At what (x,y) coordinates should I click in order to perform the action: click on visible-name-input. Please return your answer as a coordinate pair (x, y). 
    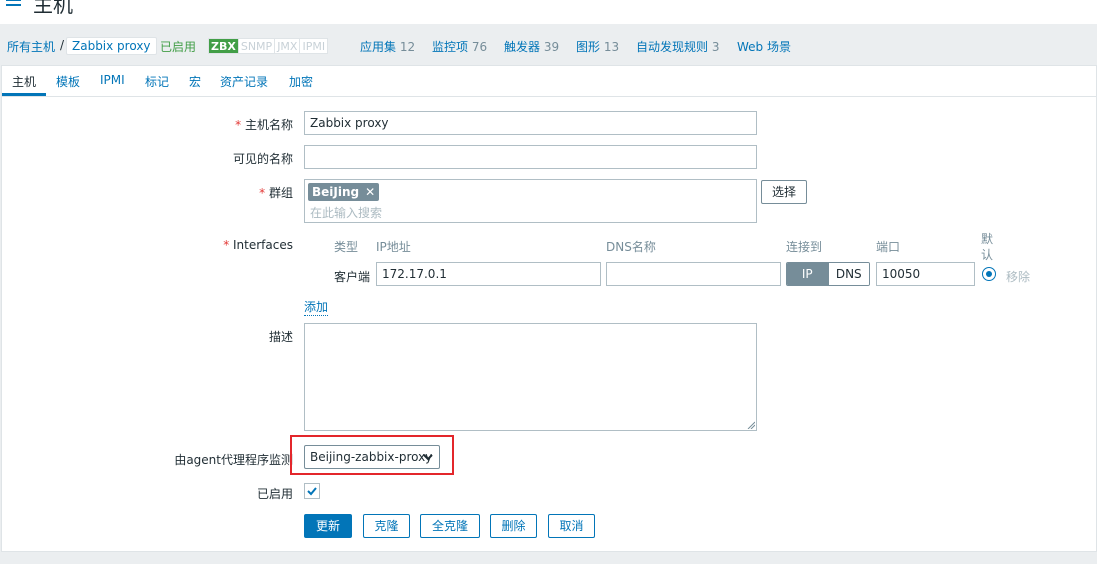
    Looking at the image, I should click on (530, 157).